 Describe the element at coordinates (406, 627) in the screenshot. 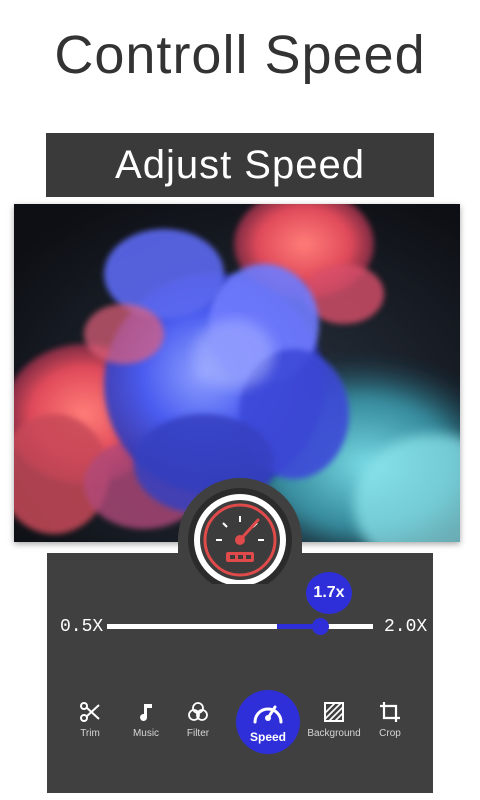

I see `slider-max-label: 2.0X` at that location.